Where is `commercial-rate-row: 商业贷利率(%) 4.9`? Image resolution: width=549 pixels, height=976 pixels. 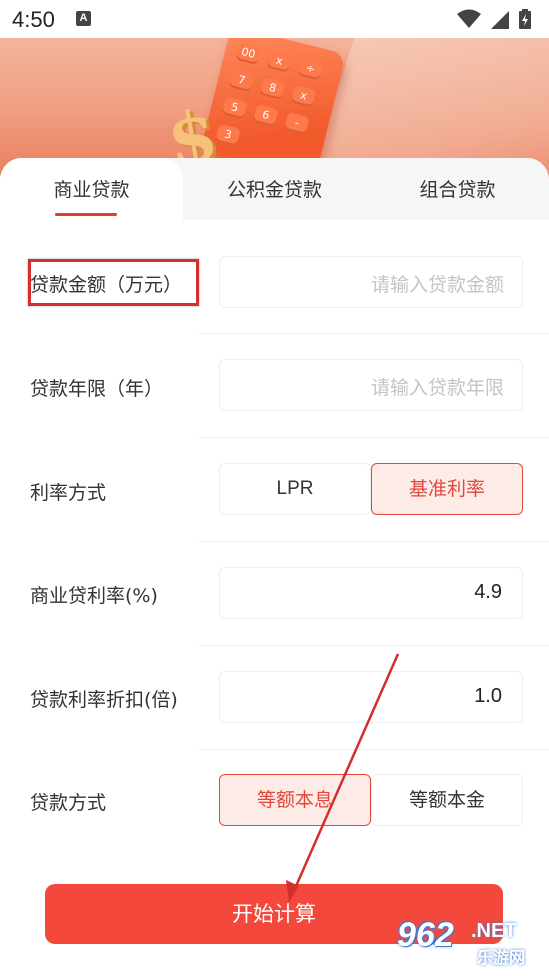 commercial-rate-row: 商业贷利率(%) 4.9 is located at coordinates (274, 594).